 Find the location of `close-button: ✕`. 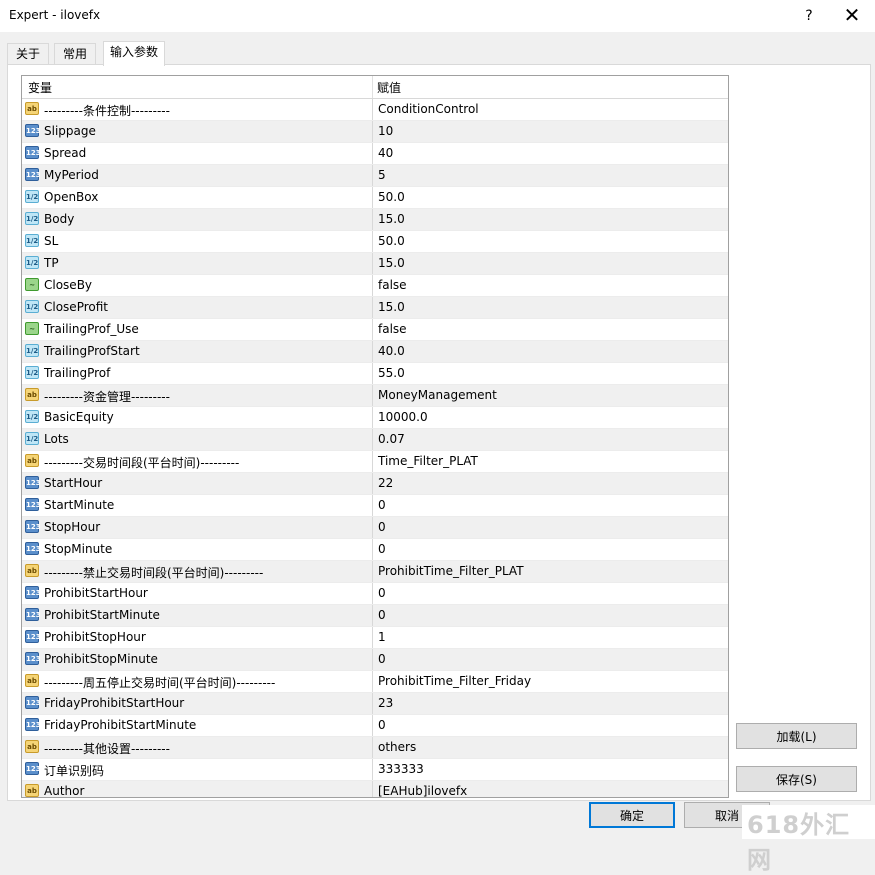

close-button: ✕ is located at coordinates (852, 16).